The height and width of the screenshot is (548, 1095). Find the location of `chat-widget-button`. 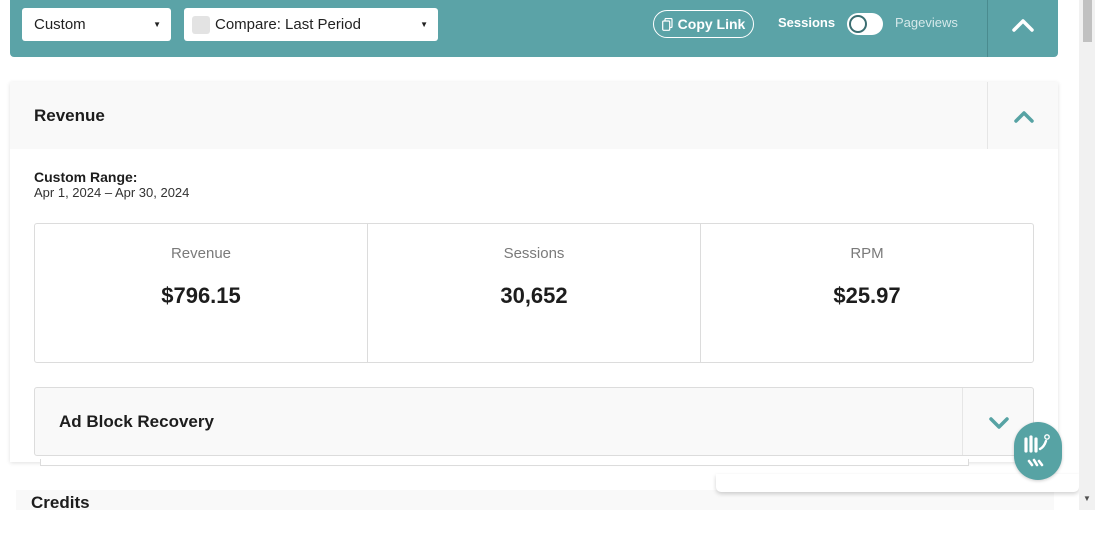

chat-widget-button is located at coordinates (1038, 451).